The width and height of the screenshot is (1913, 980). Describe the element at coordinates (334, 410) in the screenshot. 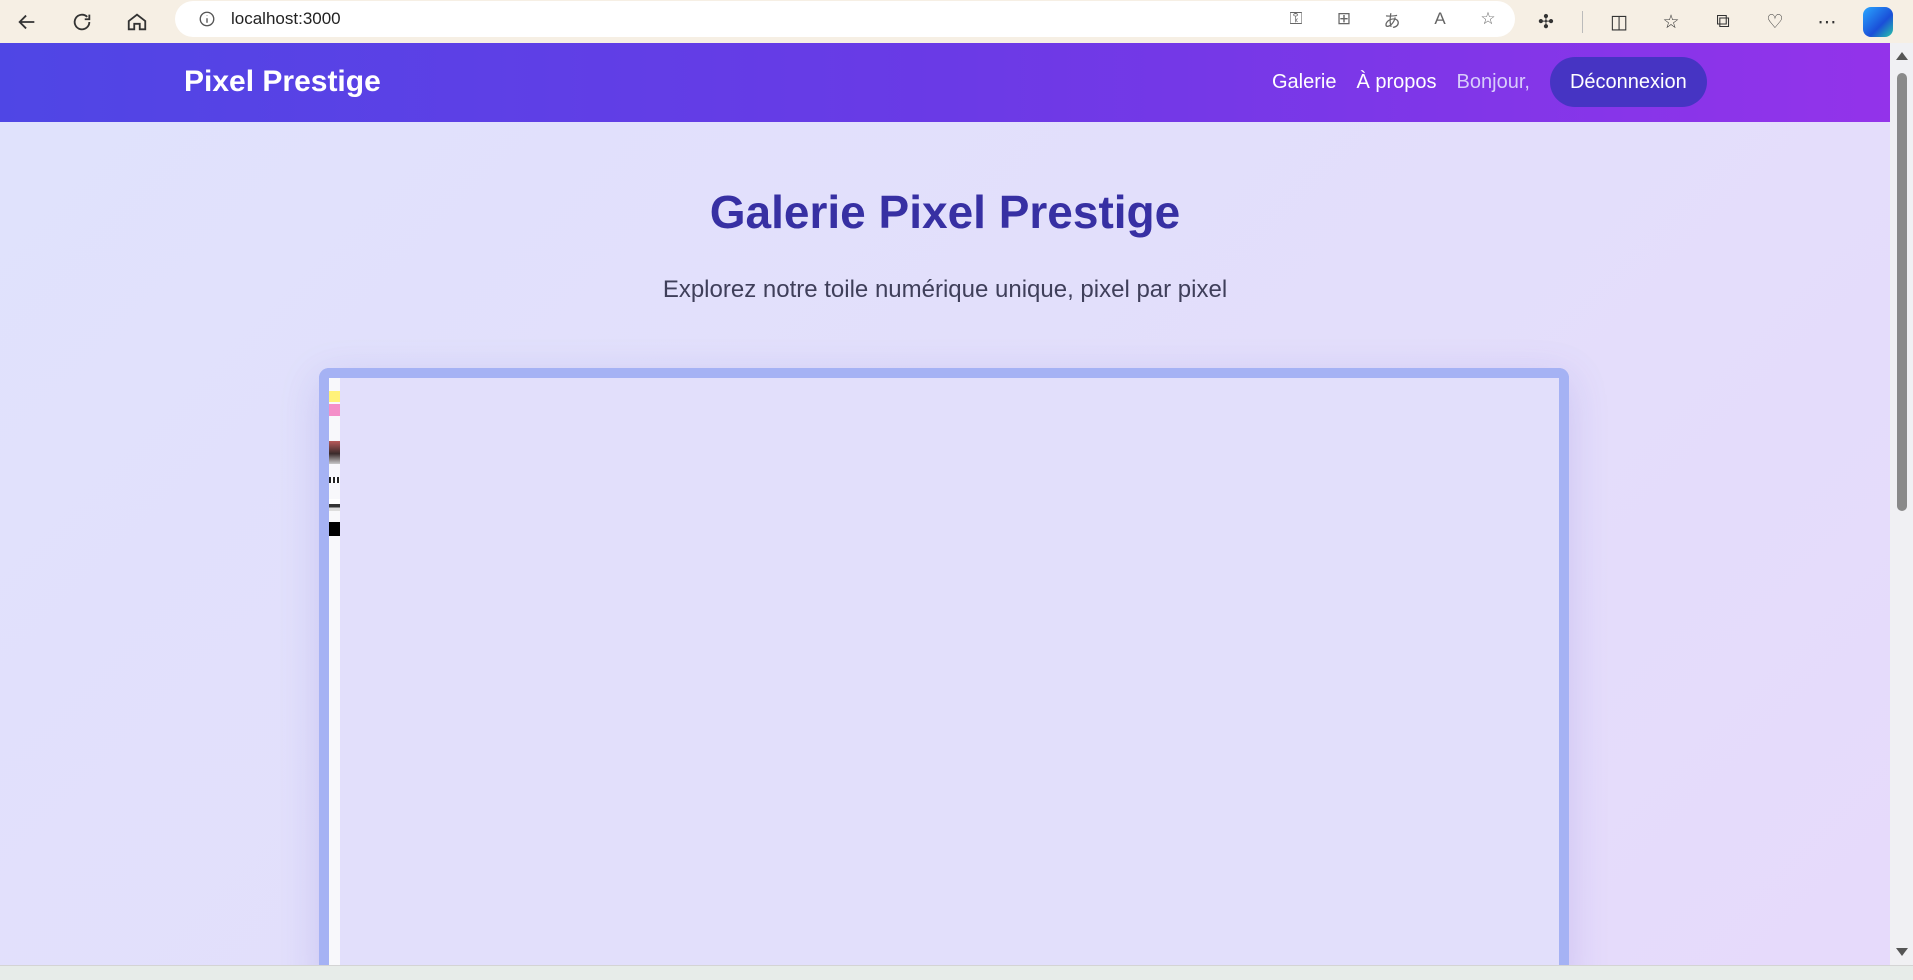

I see `pixel-pink` at that location.